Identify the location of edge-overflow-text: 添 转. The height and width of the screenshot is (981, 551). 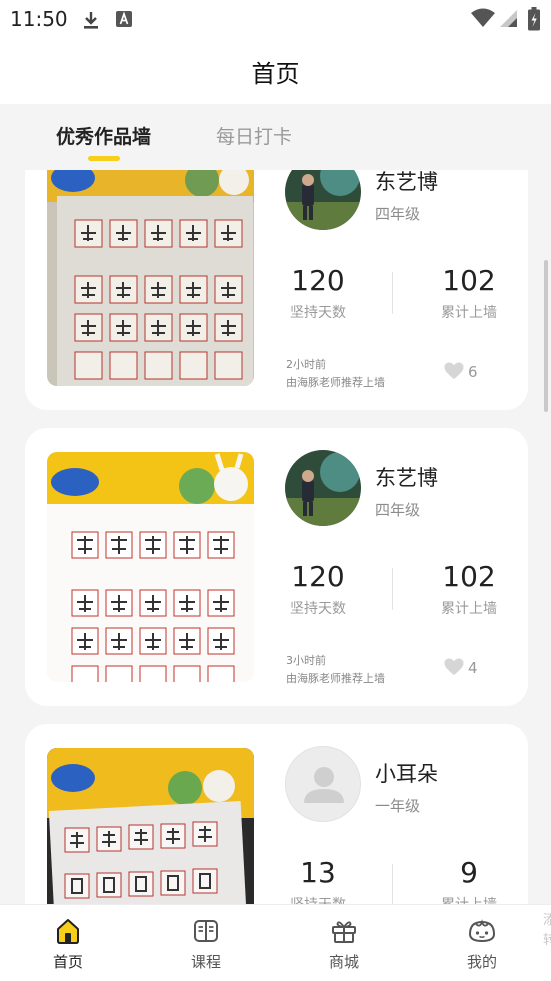
(547, 930).